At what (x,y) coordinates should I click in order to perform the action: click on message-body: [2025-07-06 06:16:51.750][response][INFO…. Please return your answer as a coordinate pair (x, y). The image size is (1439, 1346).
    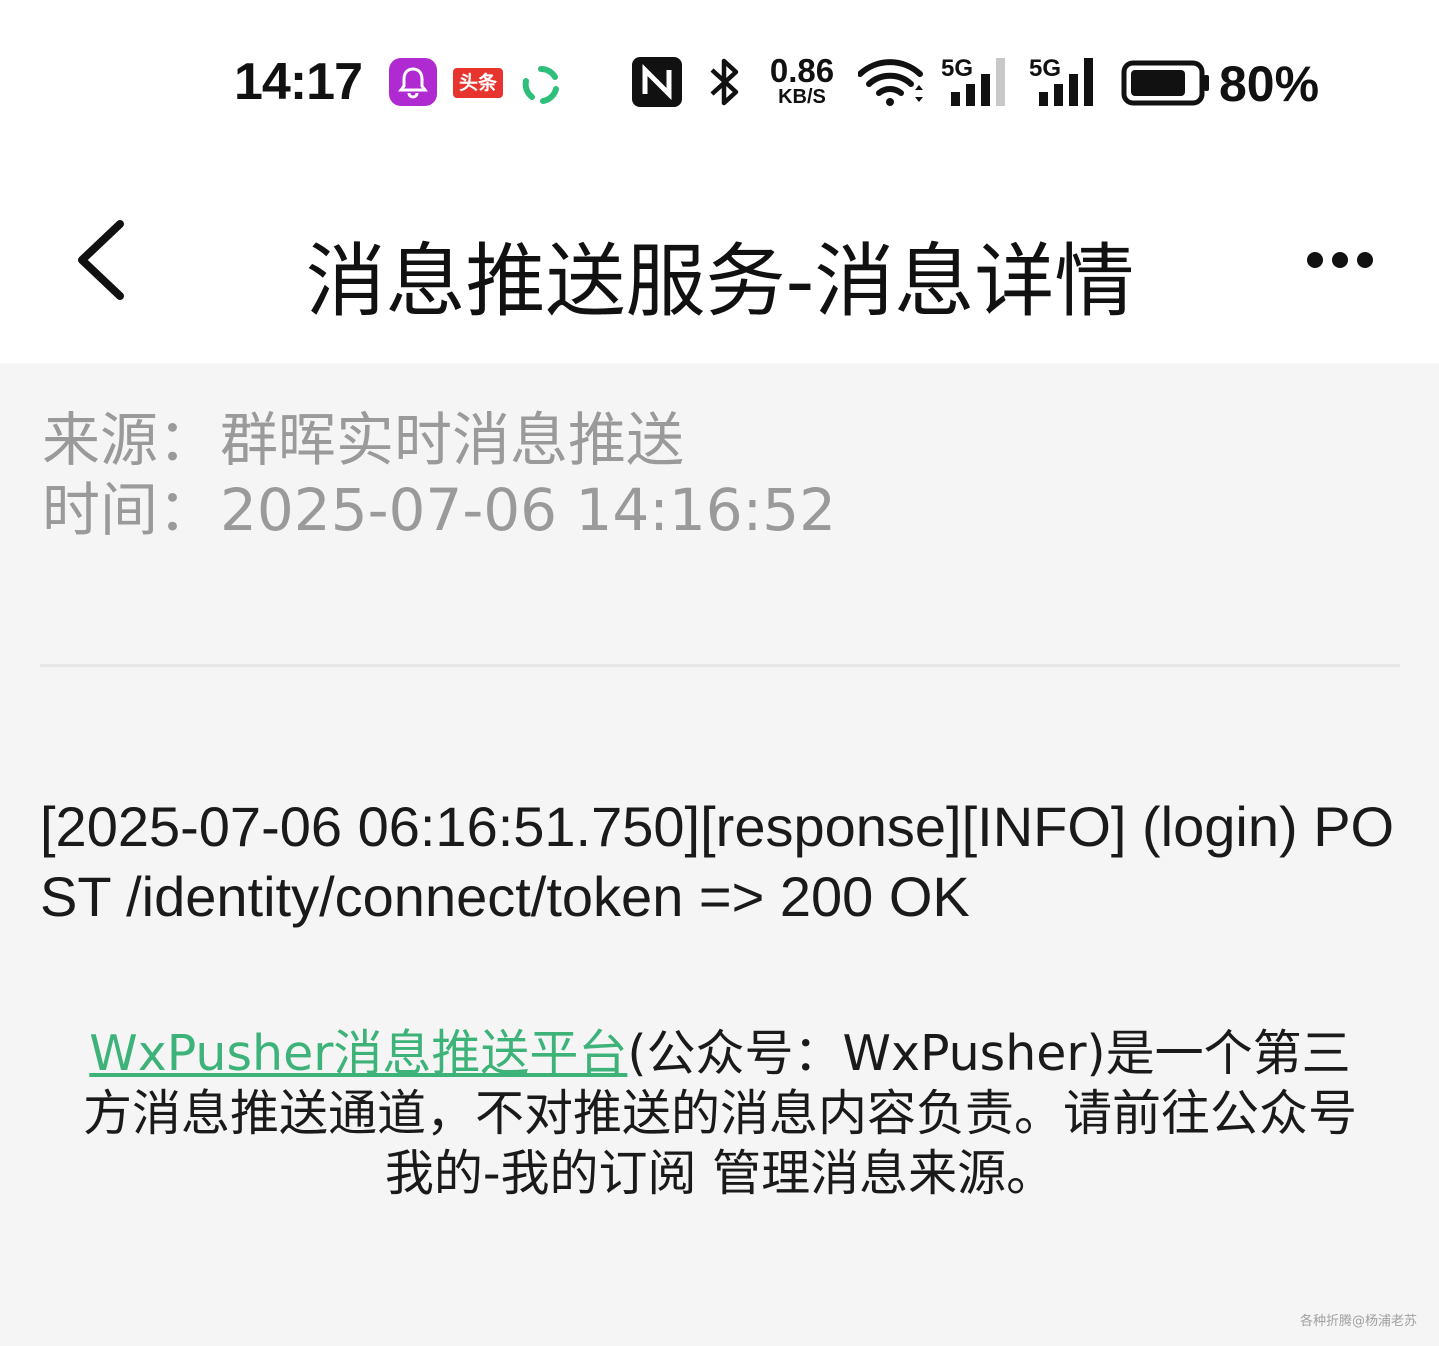
    Looking at the image, I should click on (717, 861).